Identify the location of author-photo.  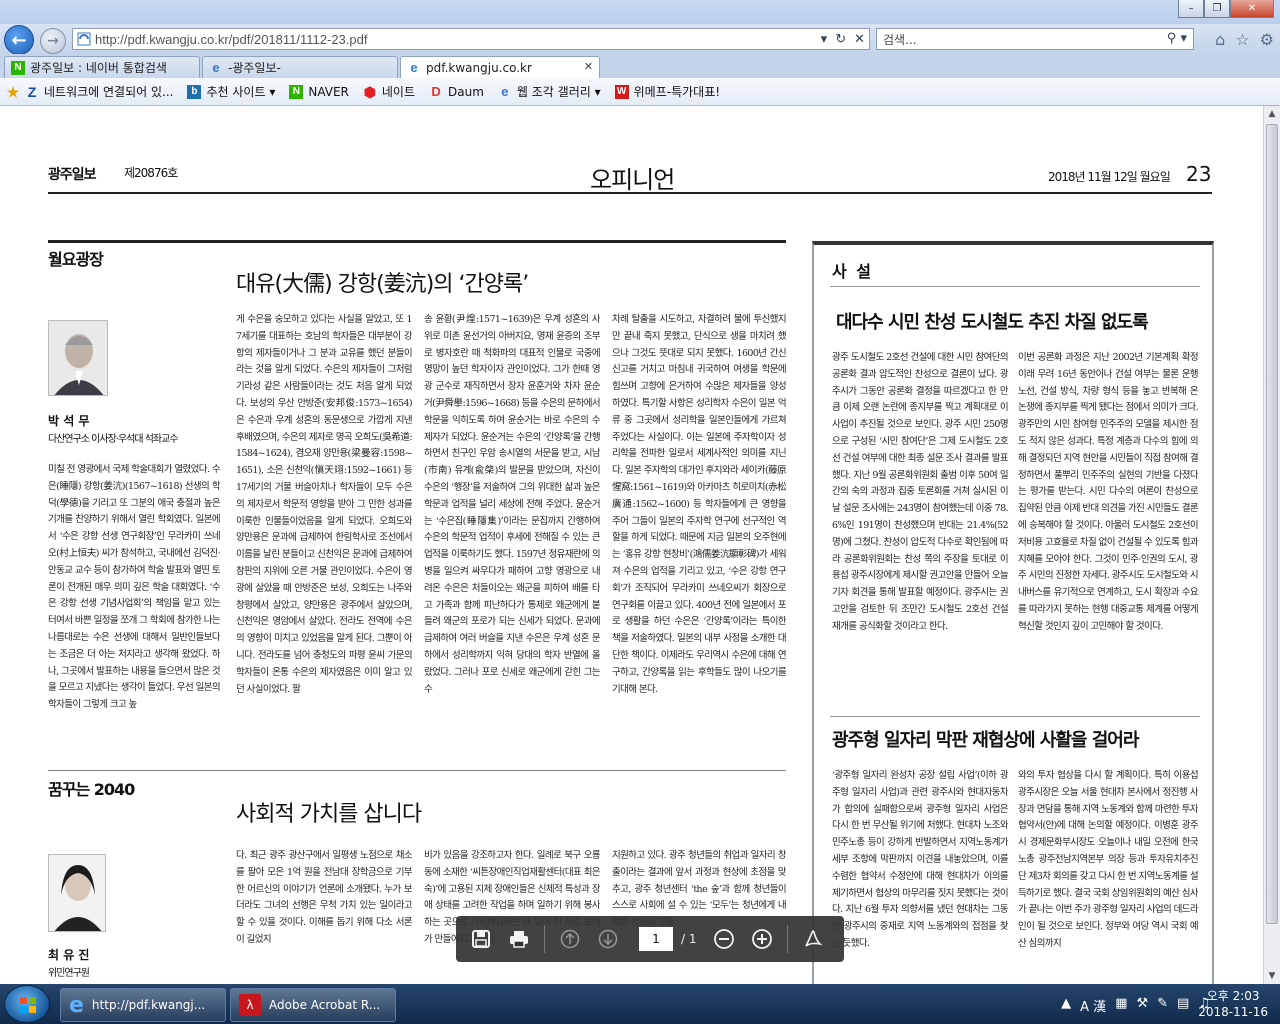
(78, 358).